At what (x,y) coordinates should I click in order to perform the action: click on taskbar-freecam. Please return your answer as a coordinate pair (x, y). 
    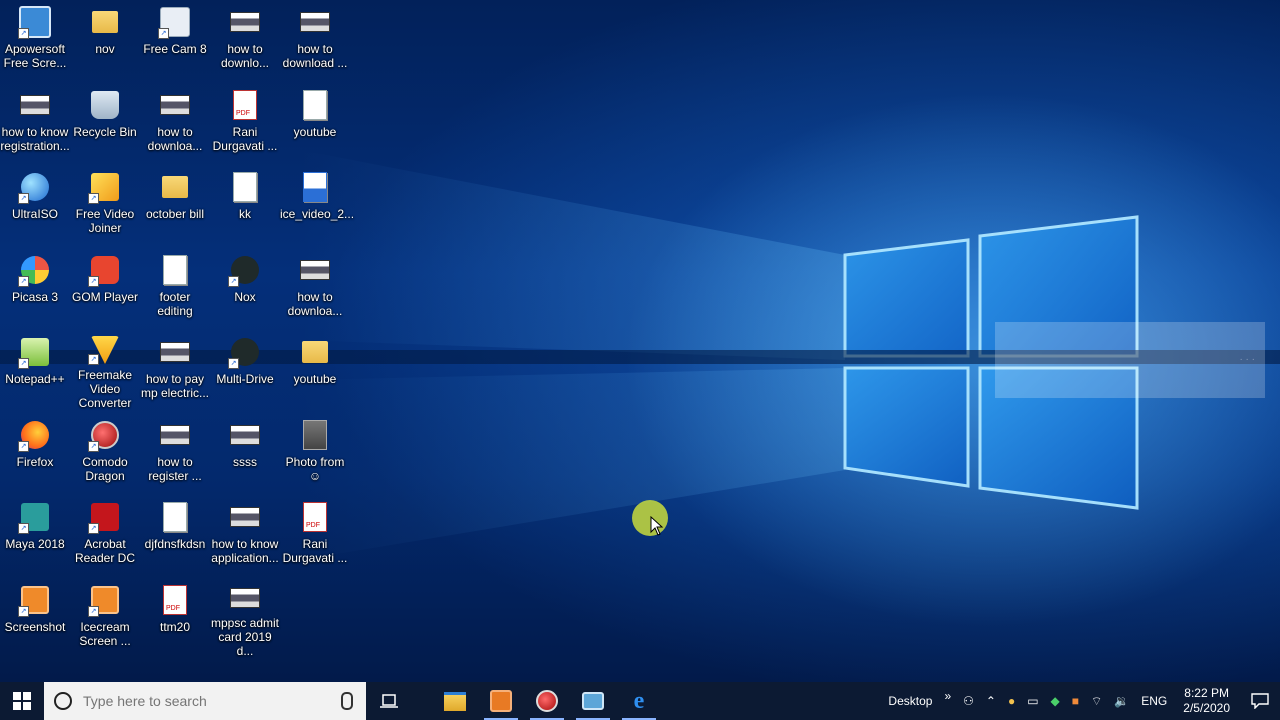
    Looking at the image, I should click on (593, 701).